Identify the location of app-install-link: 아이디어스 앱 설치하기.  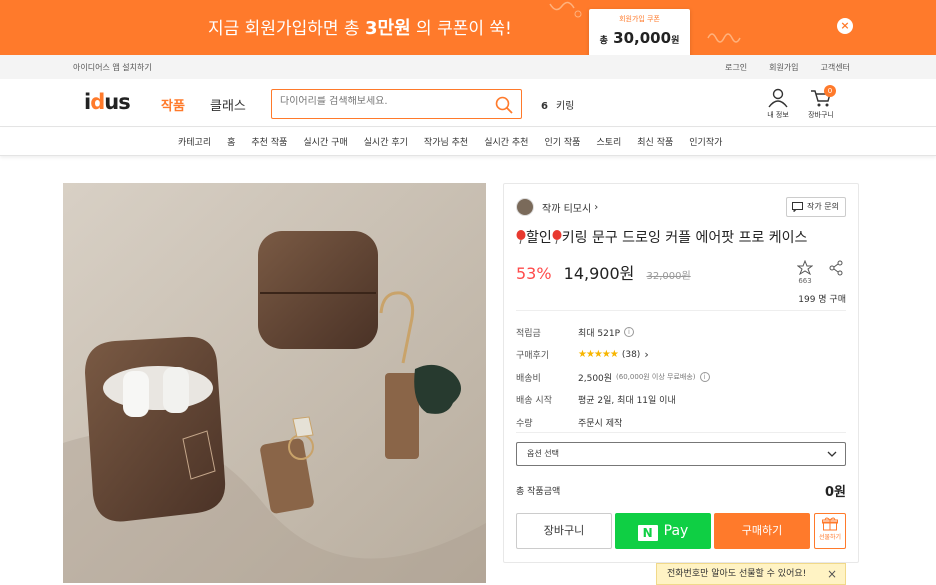
(112, 67).